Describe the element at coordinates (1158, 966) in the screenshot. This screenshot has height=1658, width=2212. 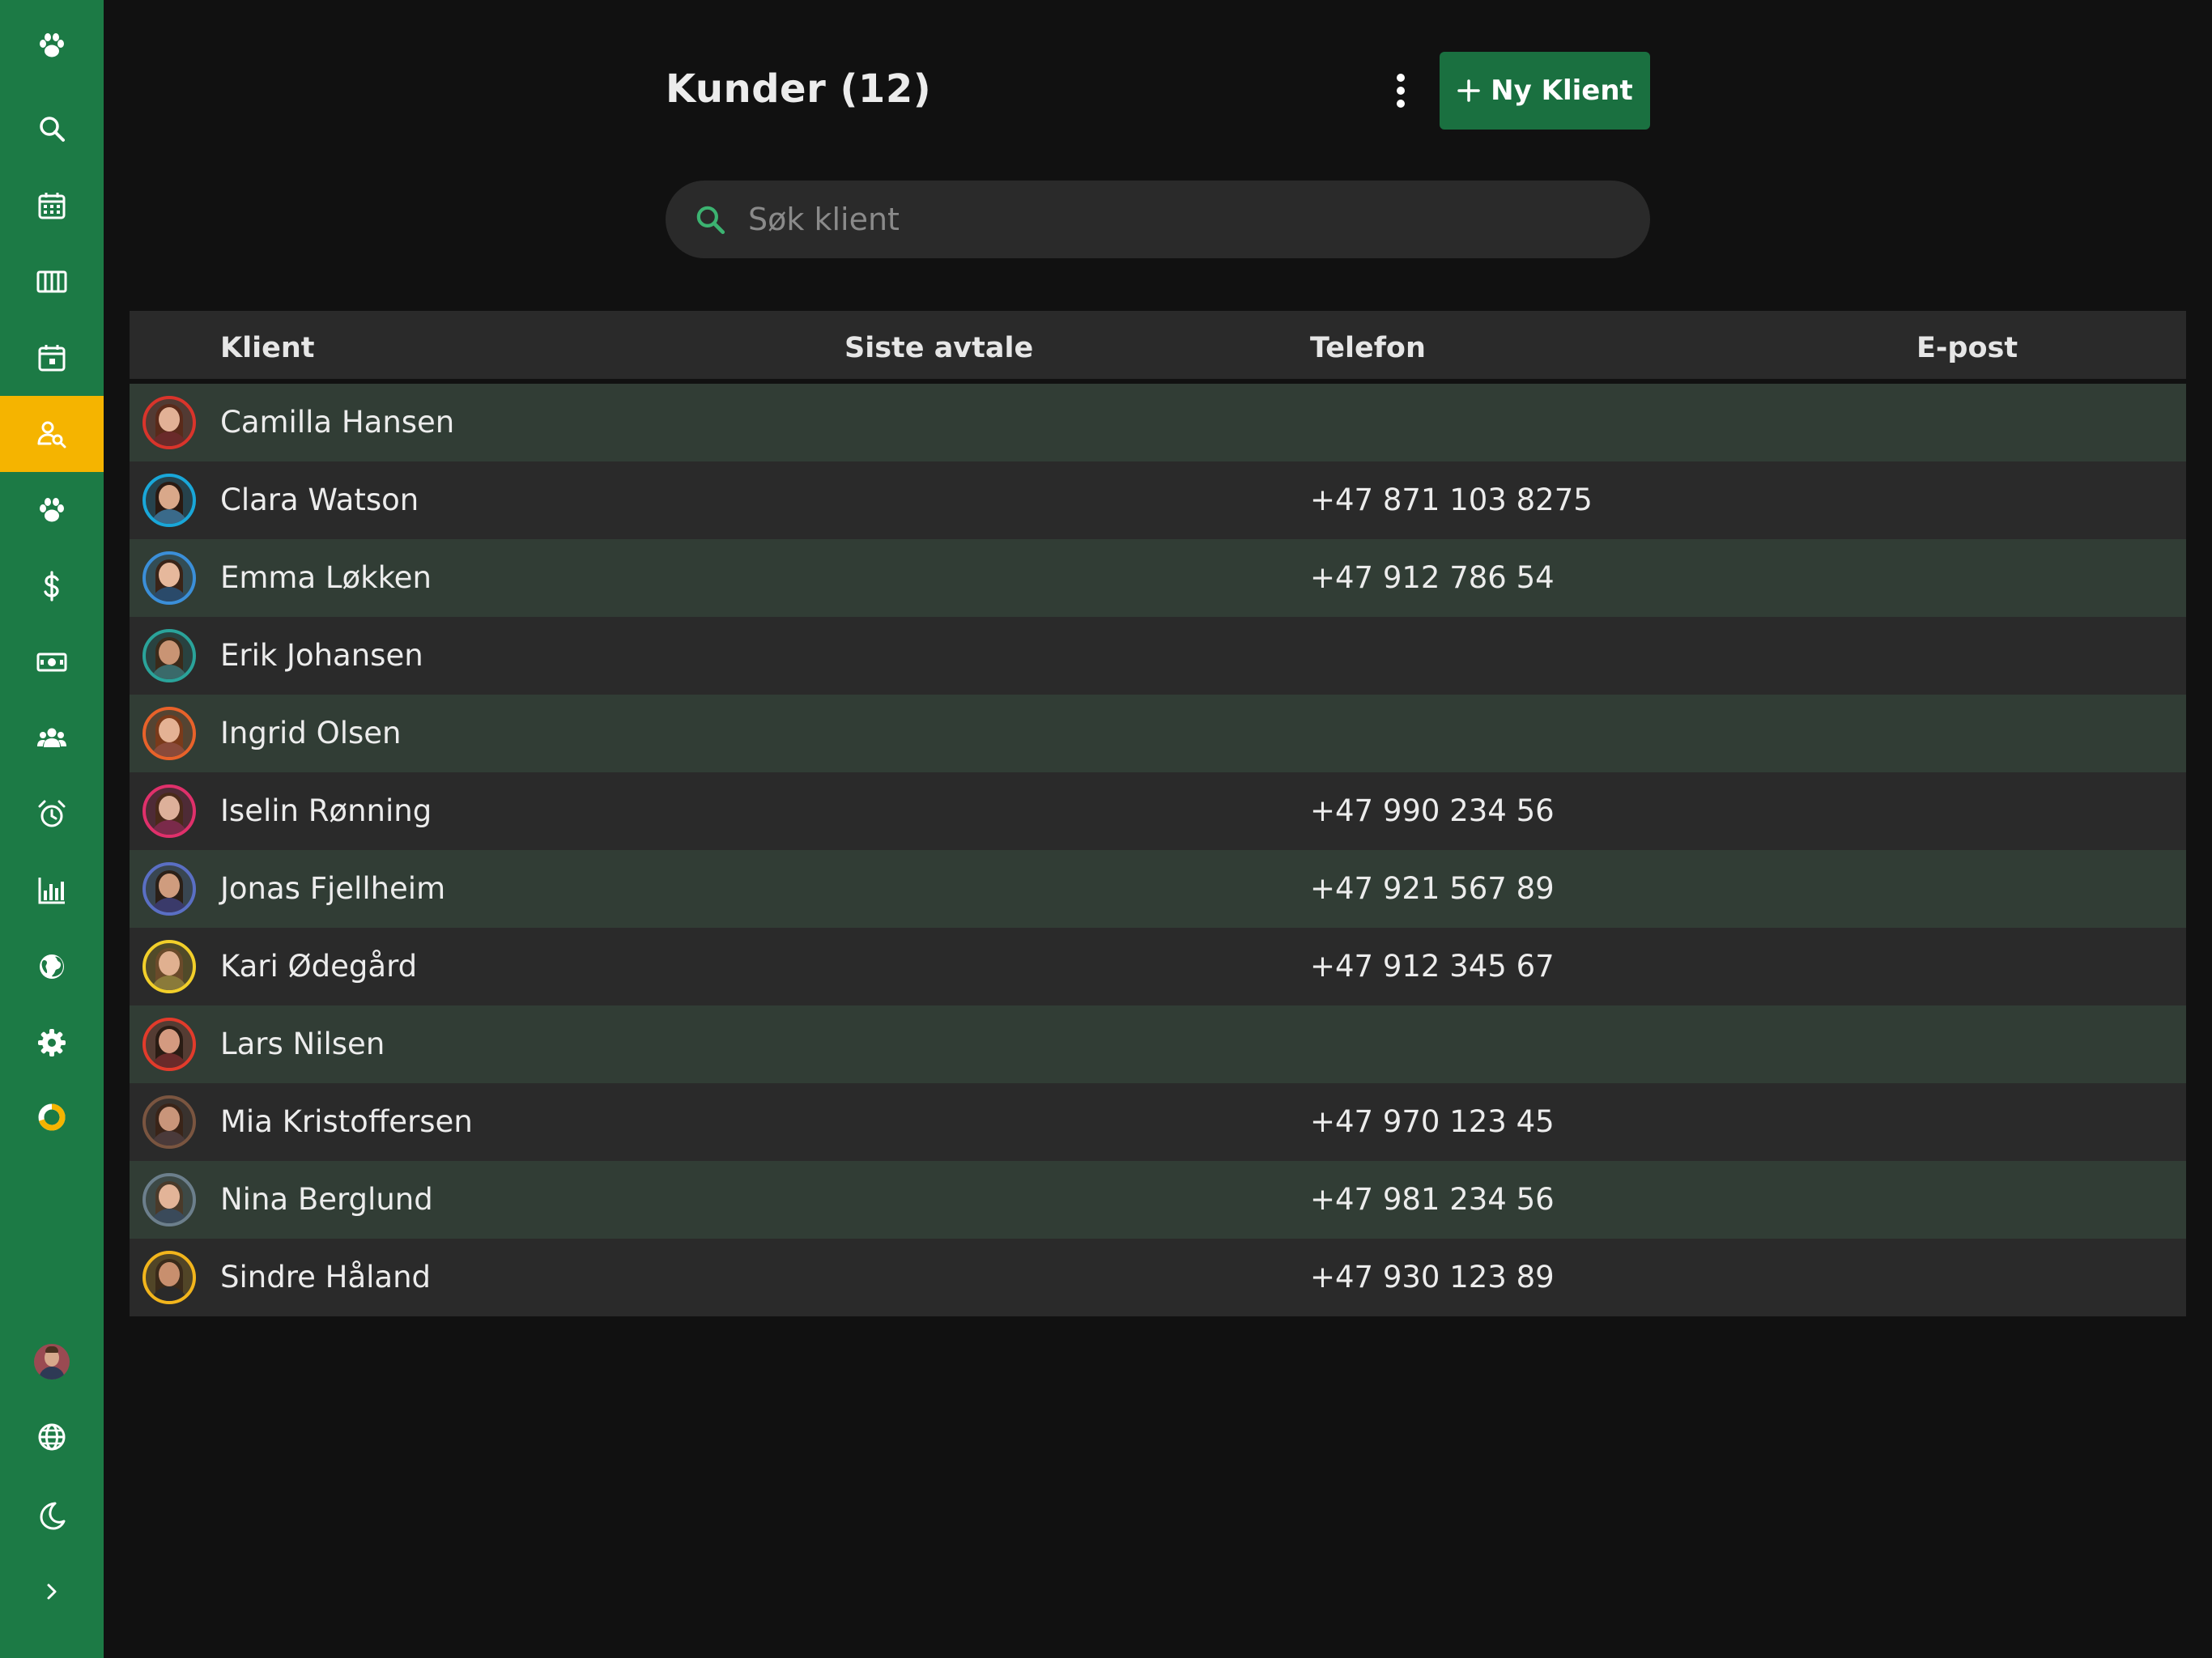
I see `table-row: Kari Ødegård +47 912 345 67` at that location.